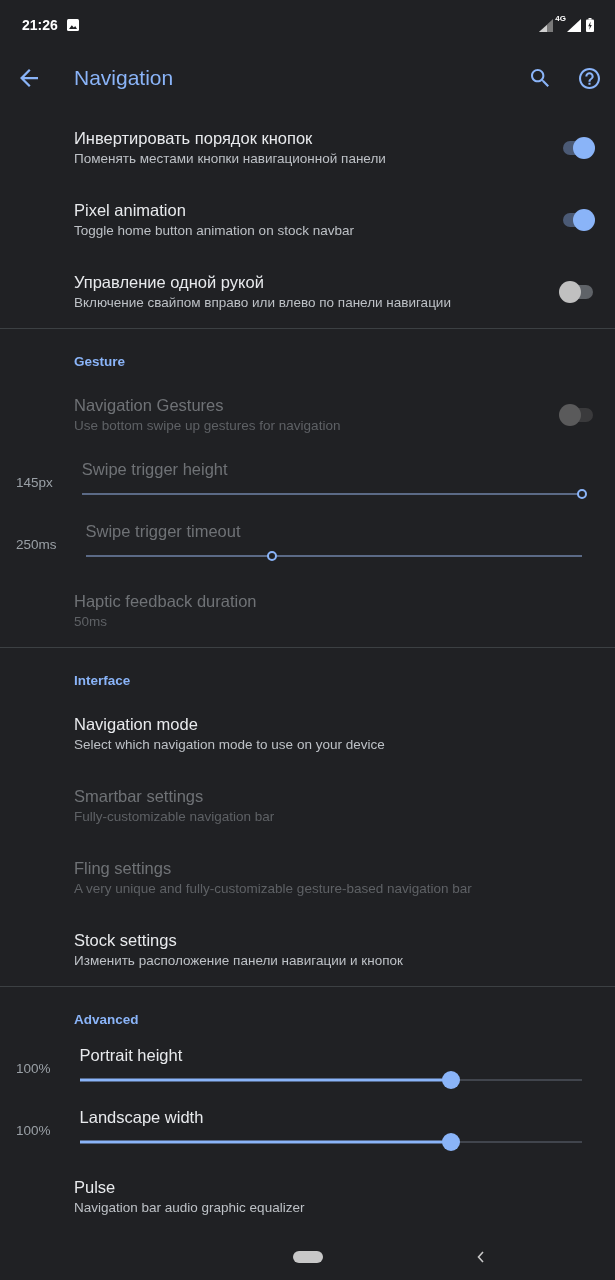 This screenshot has height=1280, width=615. Describe the element at coordinates (229, 745) in the screenshot. I see `pref-summary: Select which navigation mode to use on your device` at that location.